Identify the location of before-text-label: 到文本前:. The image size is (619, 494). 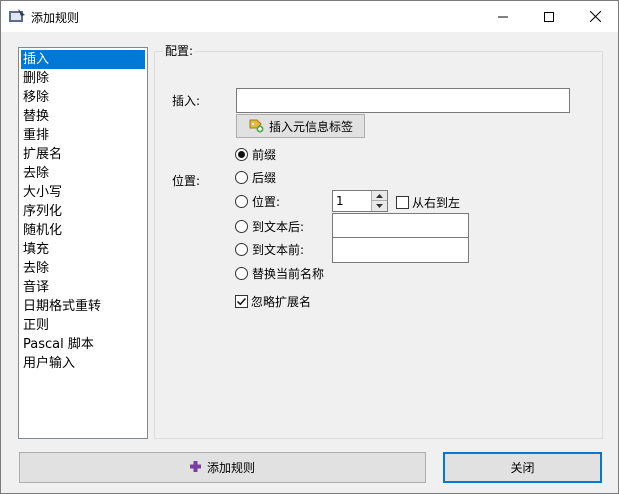
(278, 249).